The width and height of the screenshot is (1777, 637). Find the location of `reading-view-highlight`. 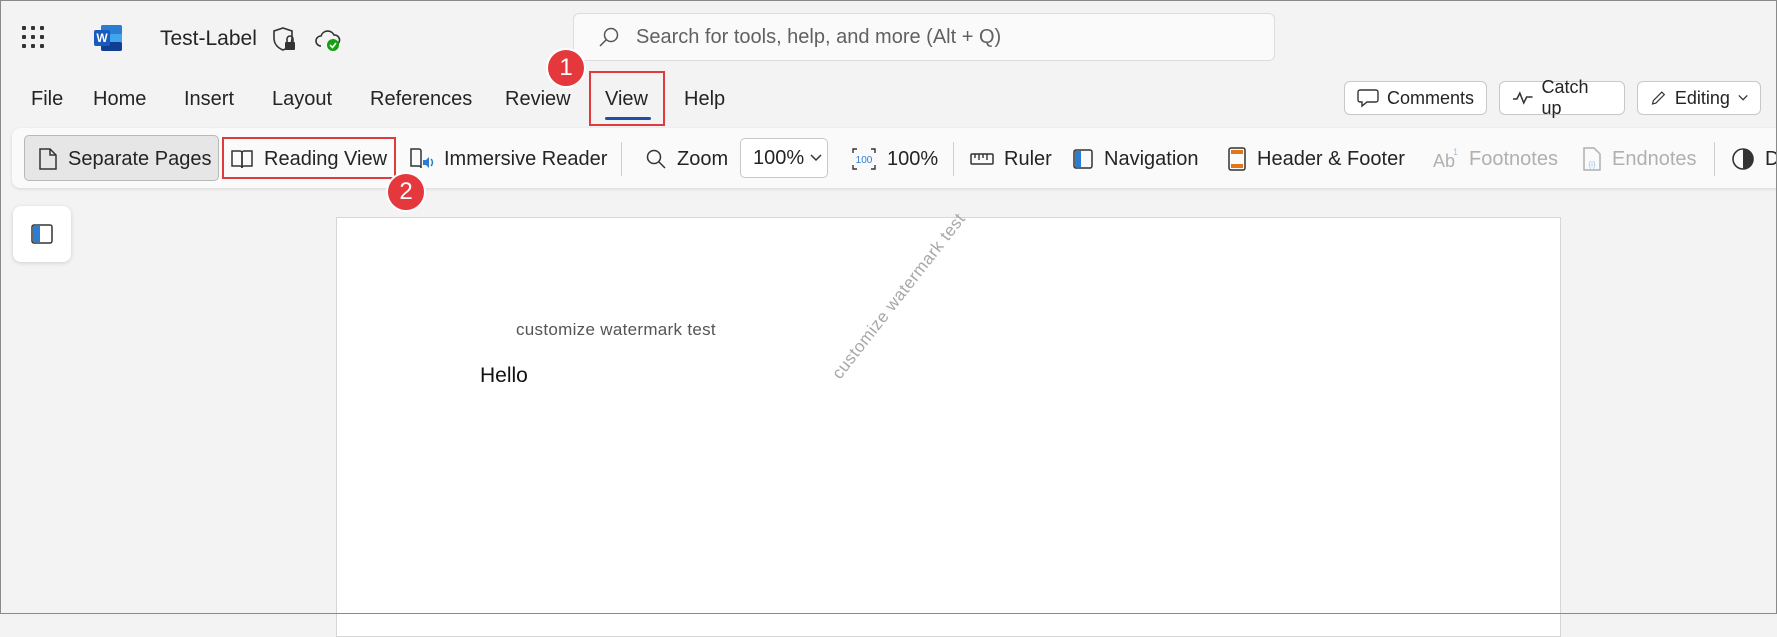

reading-view-highlight is located at coordinates (309, 158).